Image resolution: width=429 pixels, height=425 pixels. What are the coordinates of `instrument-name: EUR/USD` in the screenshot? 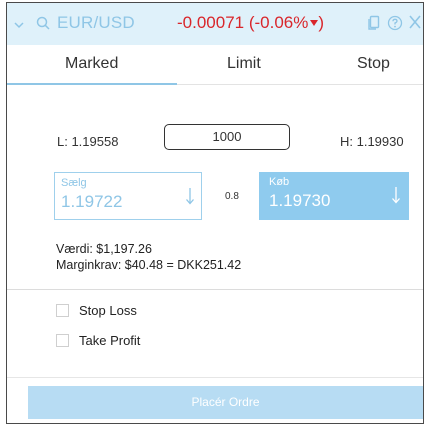 It's located at (96, 23).